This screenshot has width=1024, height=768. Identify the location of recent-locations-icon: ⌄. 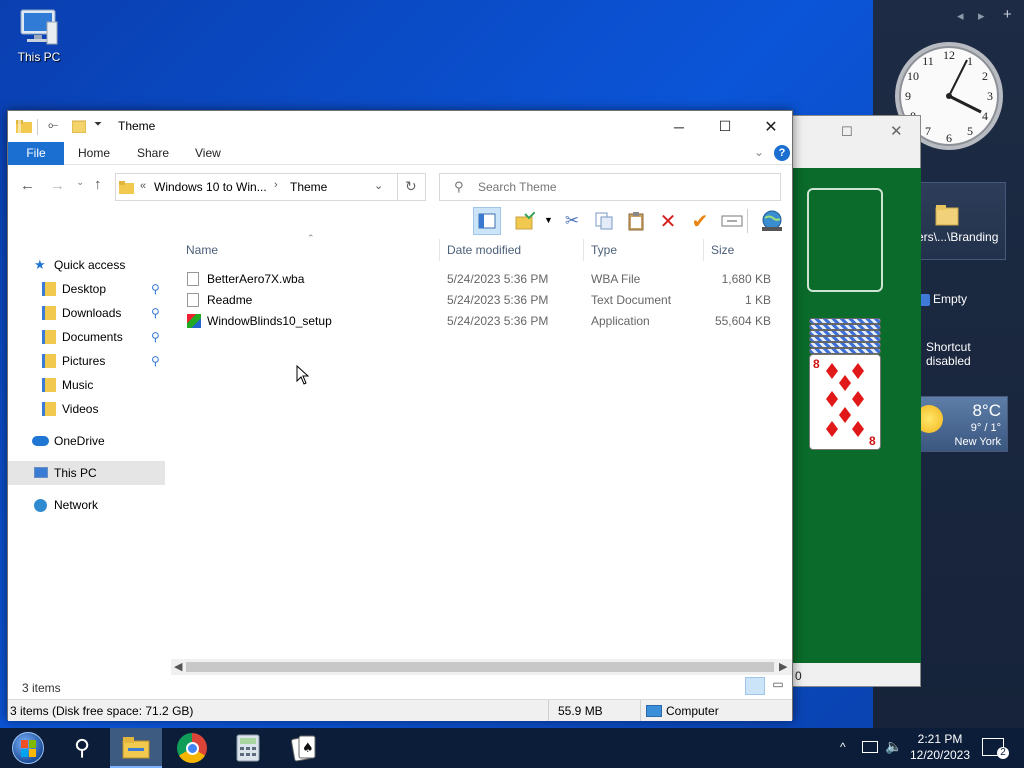
(80, 182).